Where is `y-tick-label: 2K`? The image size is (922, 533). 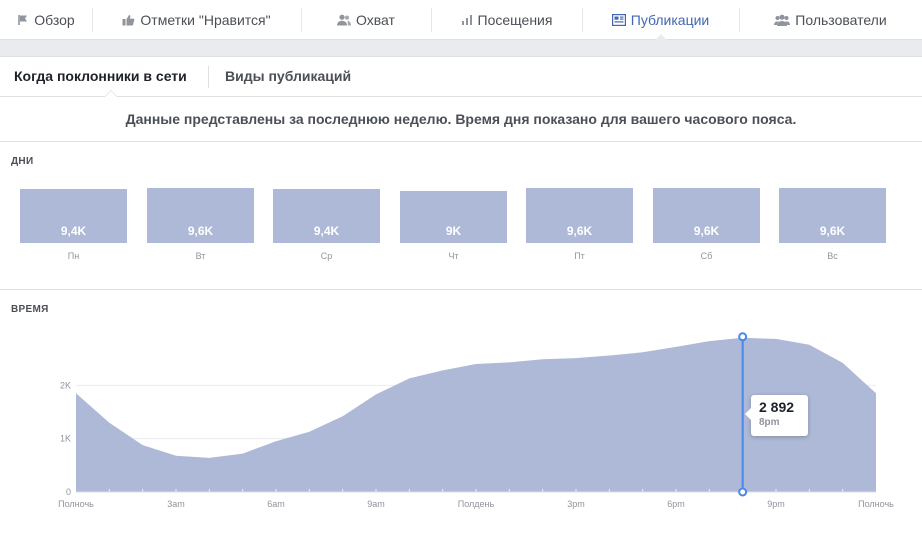
y-tick-label: 2K is located at coordinates (65, 385).